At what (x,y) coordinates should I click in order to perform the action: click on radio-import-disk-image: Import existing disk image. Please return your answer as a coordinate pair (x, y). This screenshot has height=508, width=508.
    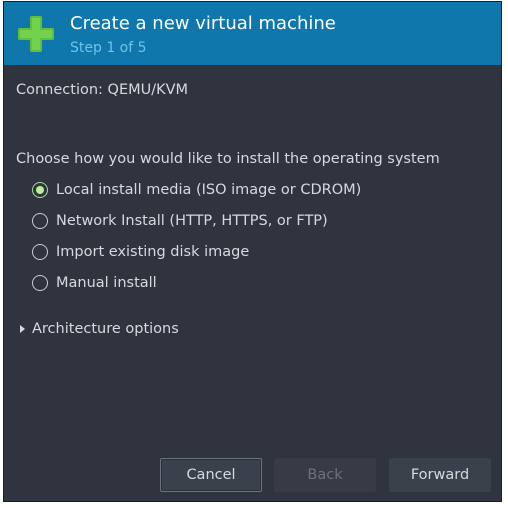
    Looking at the image, I should click on (140, 252).